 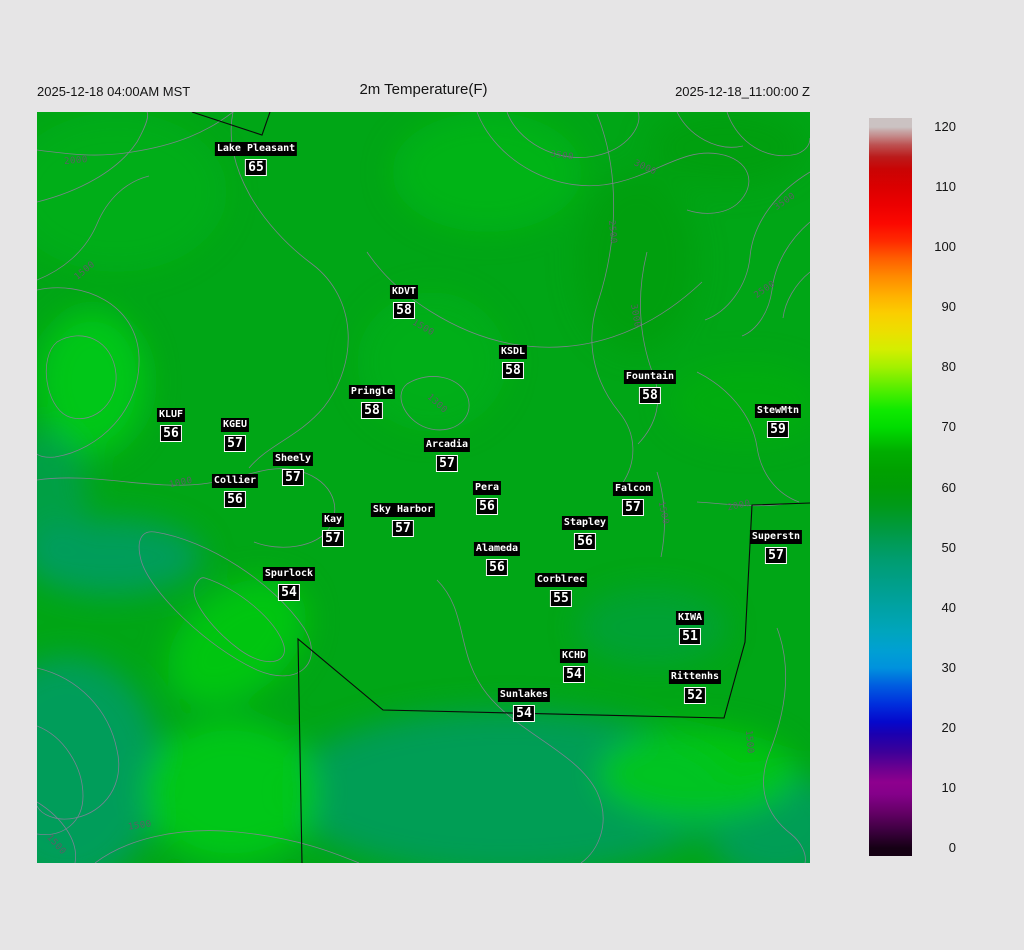 What do you see at coordinates (948, 547) in the screenshot?
I see `colorbar-tick-label: 50` at bounding box center [948, 547].